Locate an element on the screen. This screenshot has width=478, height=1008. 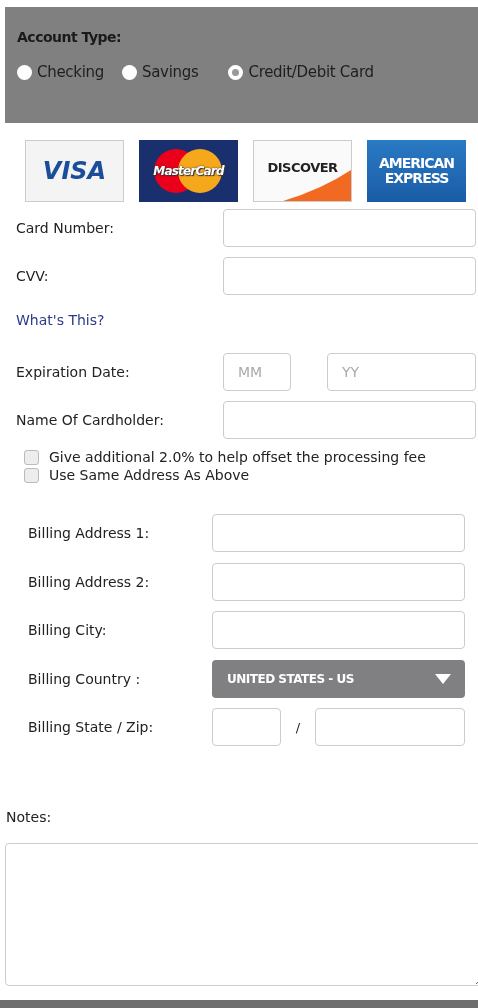
radio-option: Savings is located at coordinates (160, 72).